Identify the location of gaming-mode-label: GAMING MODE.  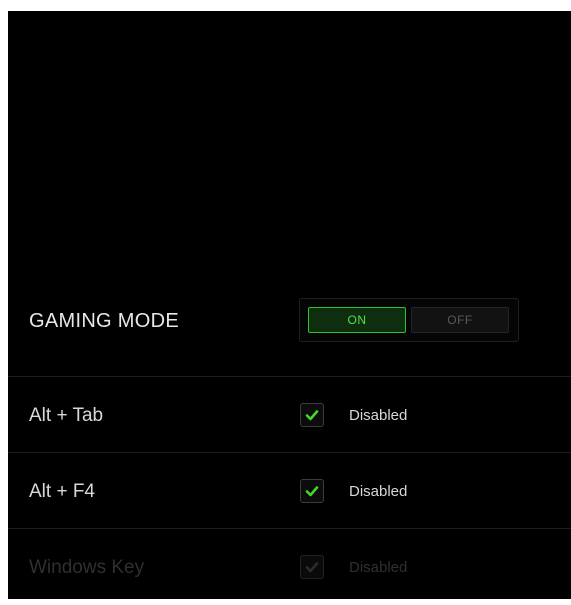
(104, 321).